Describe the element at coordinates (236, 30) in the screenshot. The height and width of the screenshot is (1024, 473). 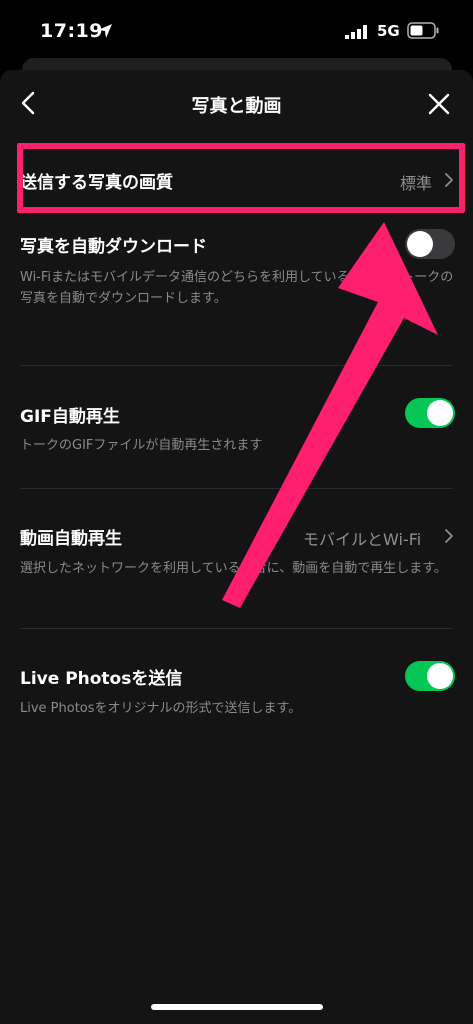
I see `status-bar: 17:19 5G` at that location.